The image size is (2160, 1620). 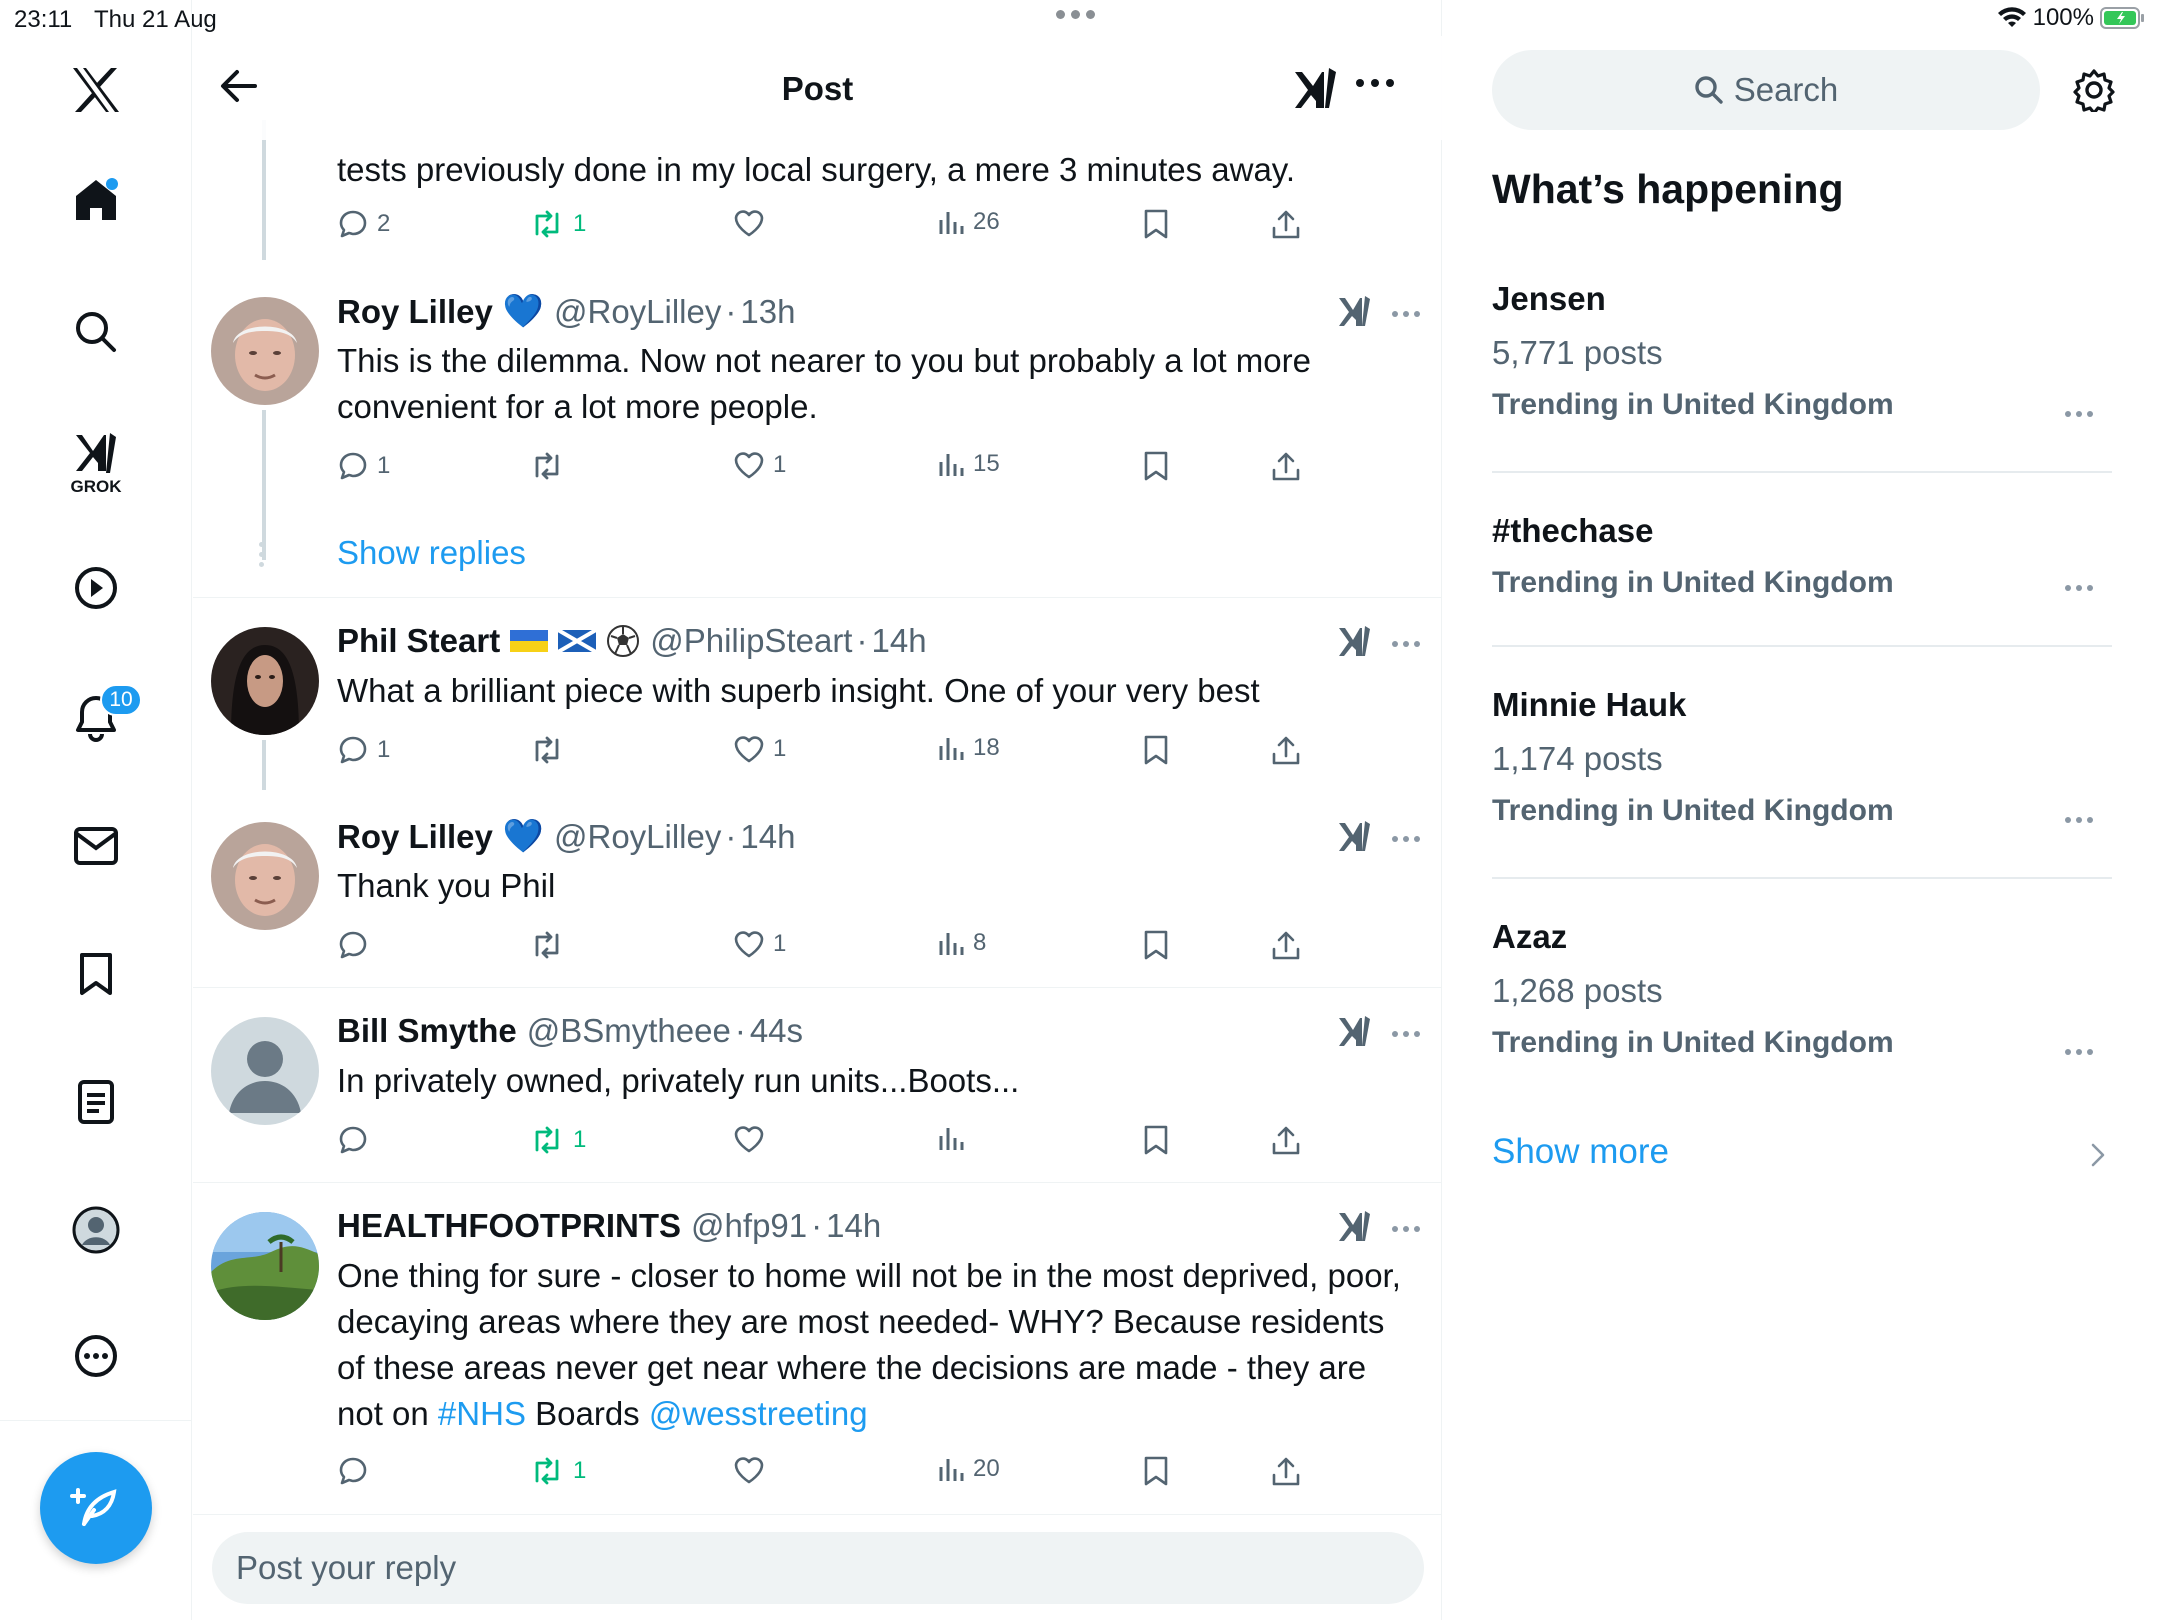 What do you see at coordinates (2094, 90) in the screenshot?
I see `settings-gear-icon` at bounding box center [2094, 90].